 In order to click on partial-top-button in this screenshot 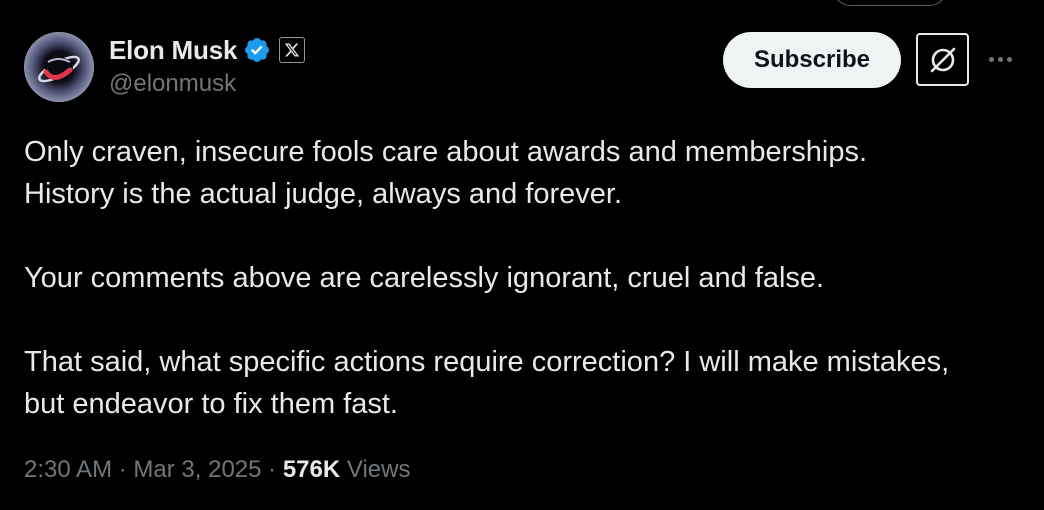, I will do `click(890, 3)`.